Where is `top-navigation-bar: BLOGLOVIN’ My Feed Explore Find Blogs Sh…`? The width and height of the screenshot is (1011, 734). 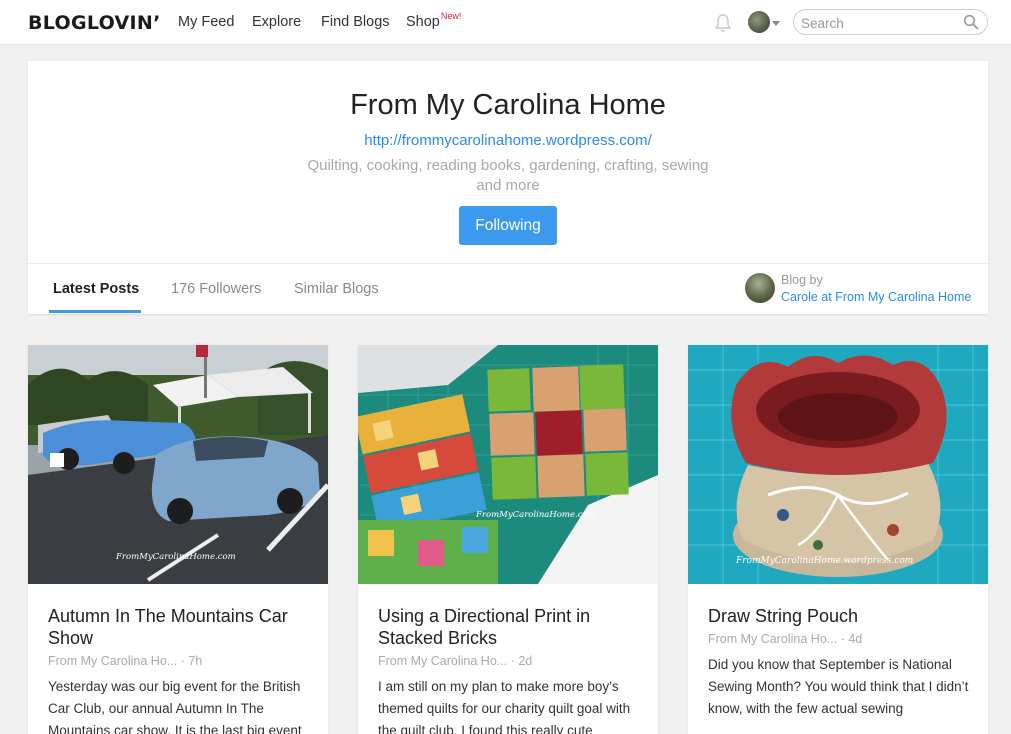
top-navigation-bar: BLOGLOVIN’ My Feed Explore Find Blogs Sh… is located at coordinates (505, 22).